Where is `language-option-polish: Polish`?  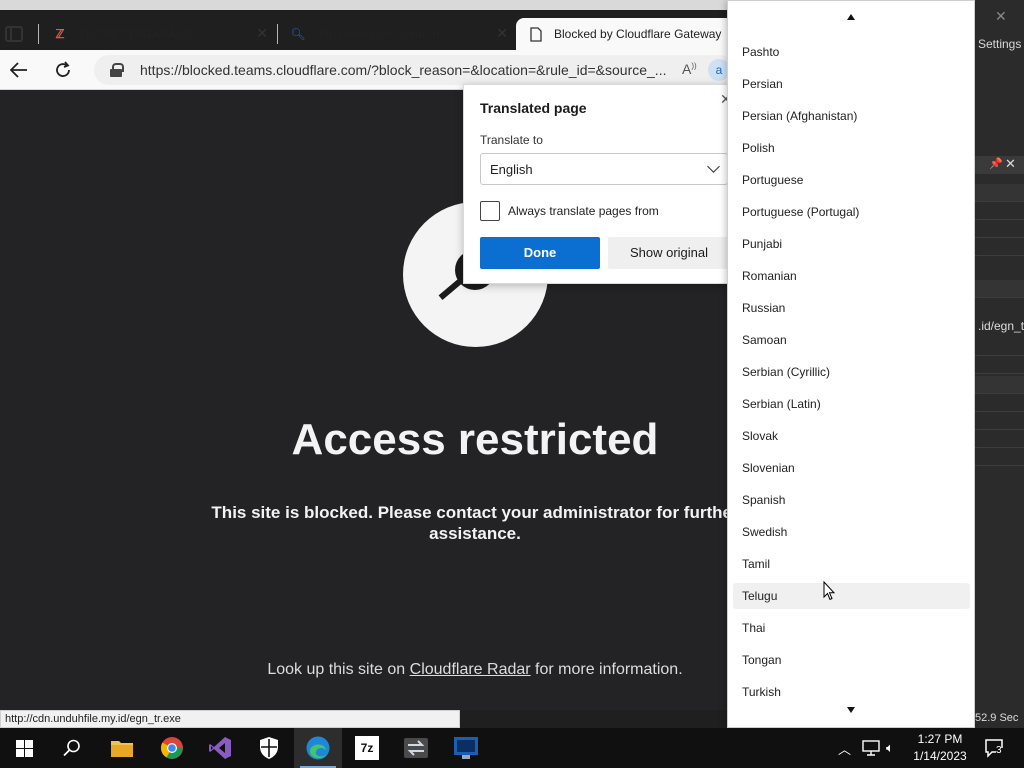 language-option-polish: Polish is located at coordinates (851, 148).